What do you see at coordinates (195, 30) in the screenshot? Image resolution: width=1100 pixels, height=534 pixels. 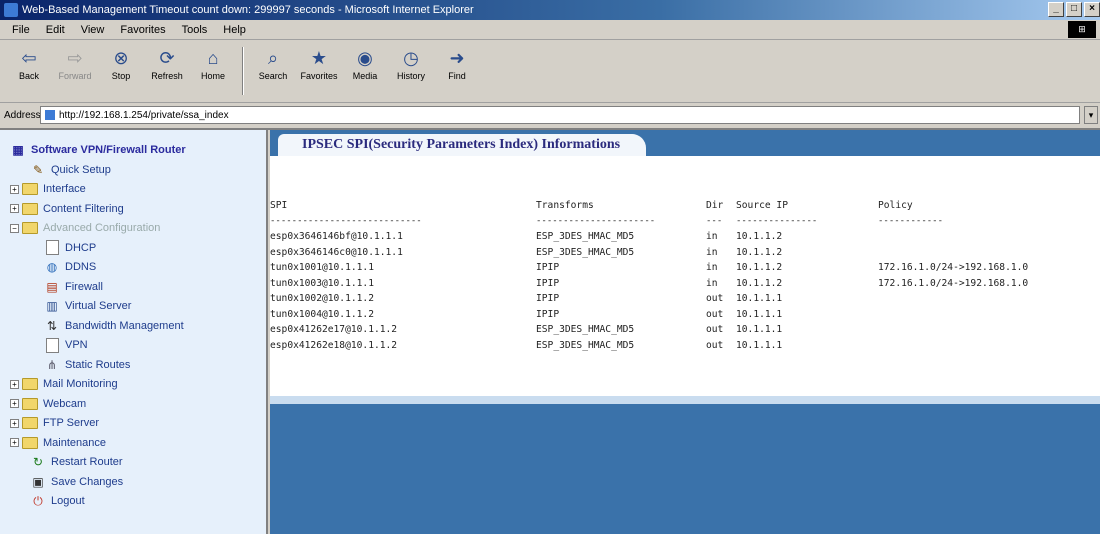 I see `menu-tools: Tools` at bounding box center [195, 30].